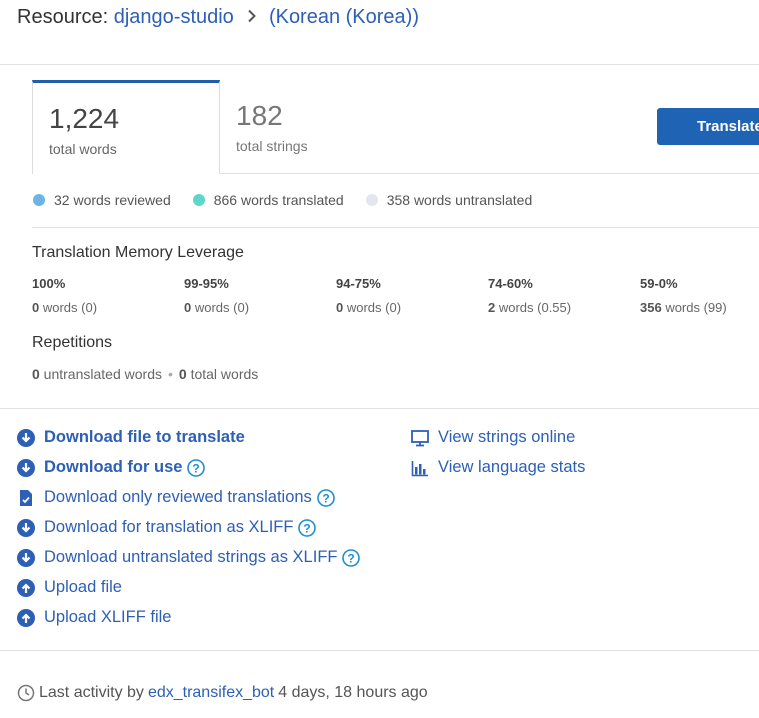 Image resolution: width=759 pixels, height=718 pixels. I want to click on breadcrumb-prefix: Resource:, so click(63, 17).